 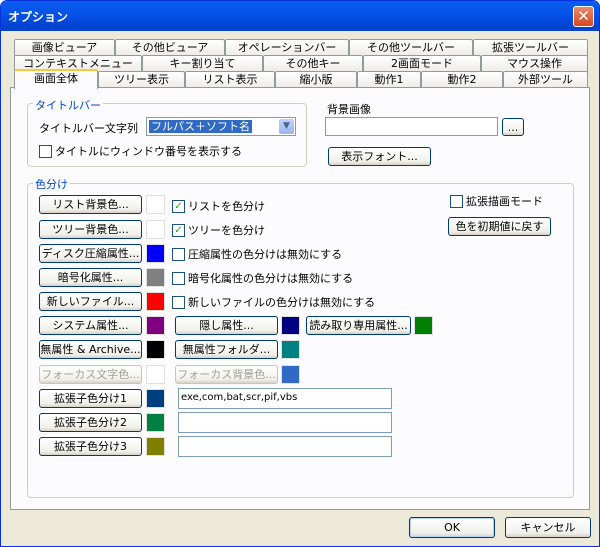 What do you see at coordinates (286, 126) in the screenshot?
I see `chevron-down-icon: ▼` at bounding box center [286, 126].